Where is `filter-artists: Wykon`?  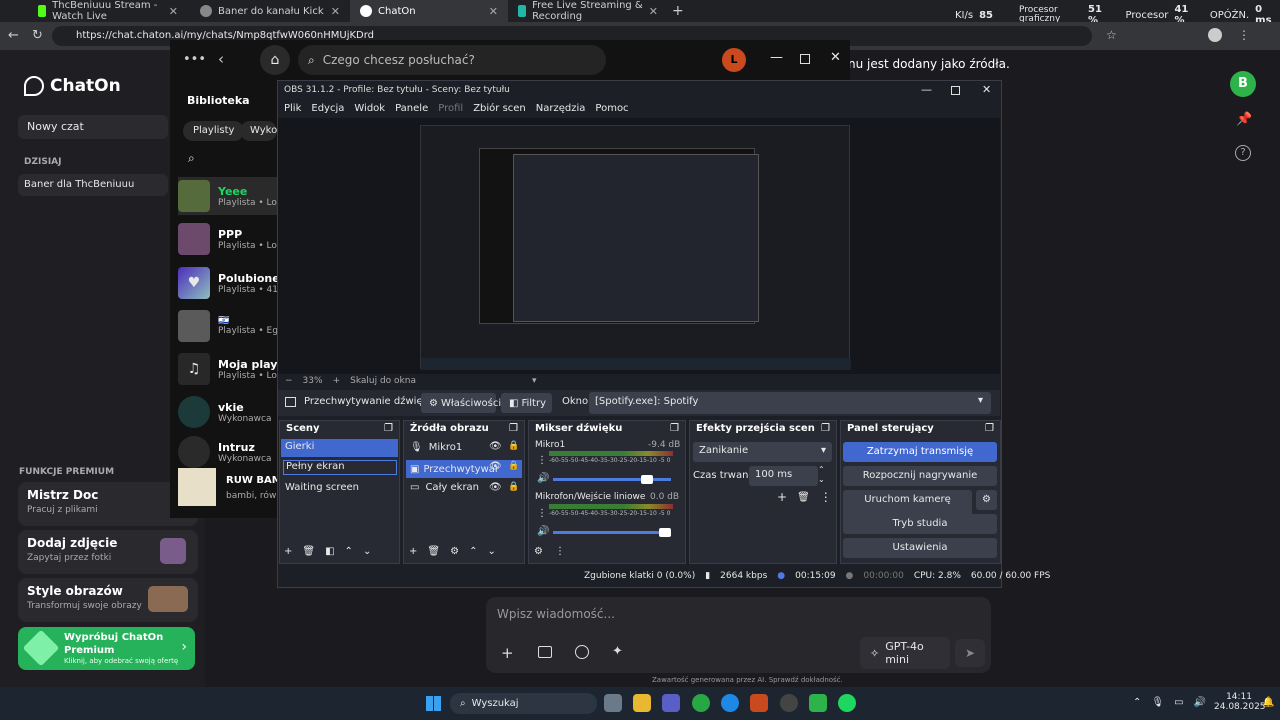
filter-artists: Wykon is located at coordinates (258, 131).